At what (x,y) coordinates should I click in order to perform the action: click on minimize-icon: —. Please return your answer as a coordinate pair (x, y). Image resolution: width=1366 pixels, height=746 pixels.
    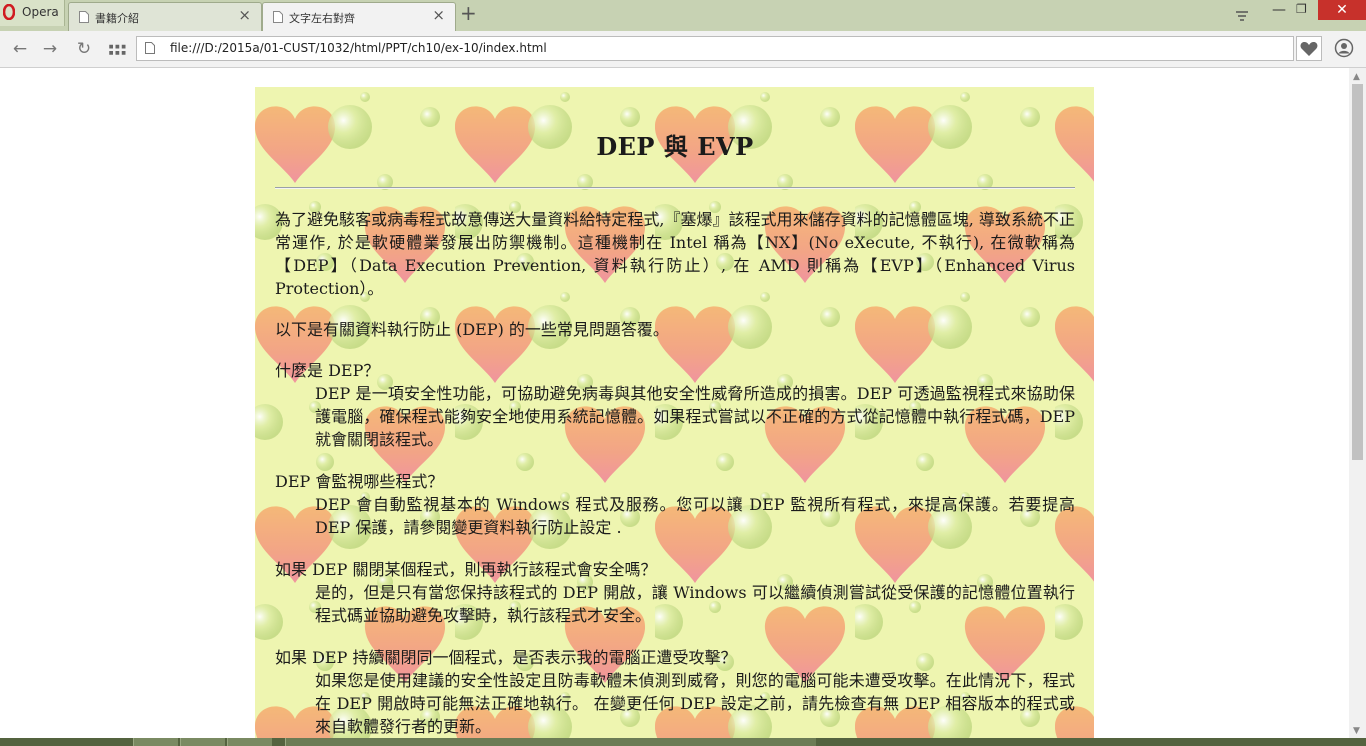
    Looking at the image, I should click on (1280, 12).